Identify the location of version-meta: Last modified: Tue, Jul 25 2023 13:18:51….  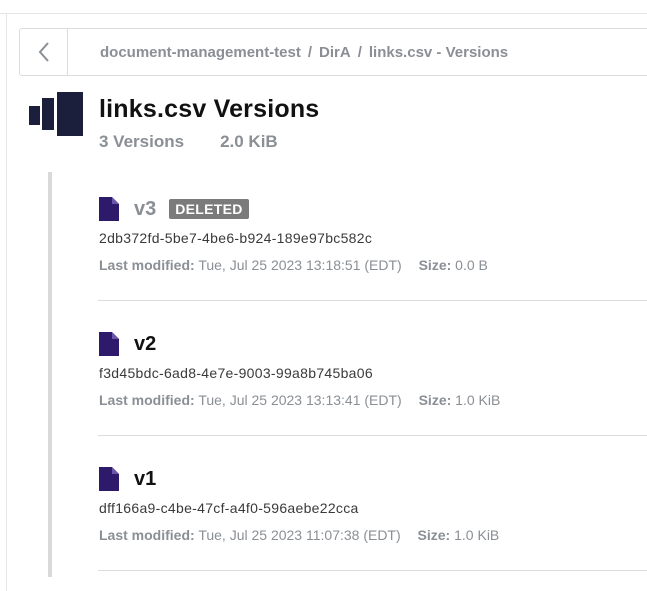
(373, 265).